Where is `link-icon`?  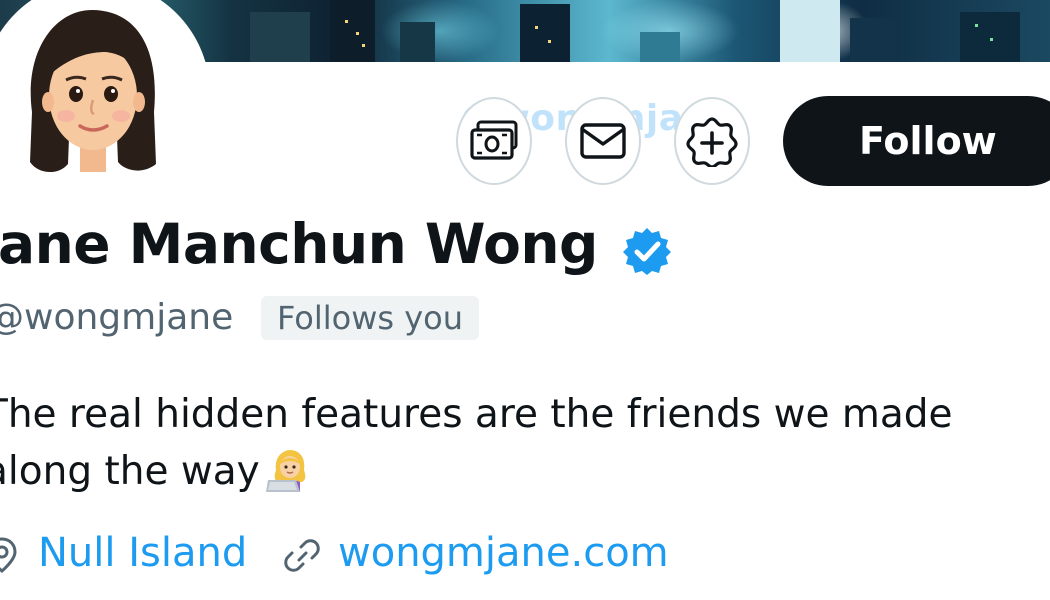 link-icon is located at coordinates (302, 555).